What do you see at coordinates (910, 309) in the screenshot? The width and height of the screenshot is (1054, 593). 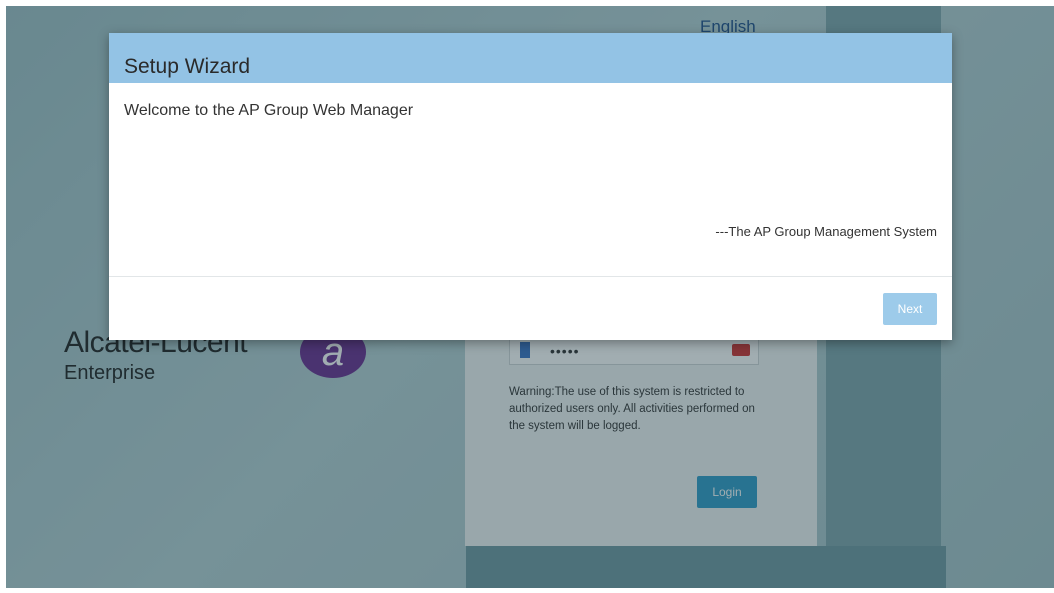 I see `next-button: Next` at bounding box center [910, 309].